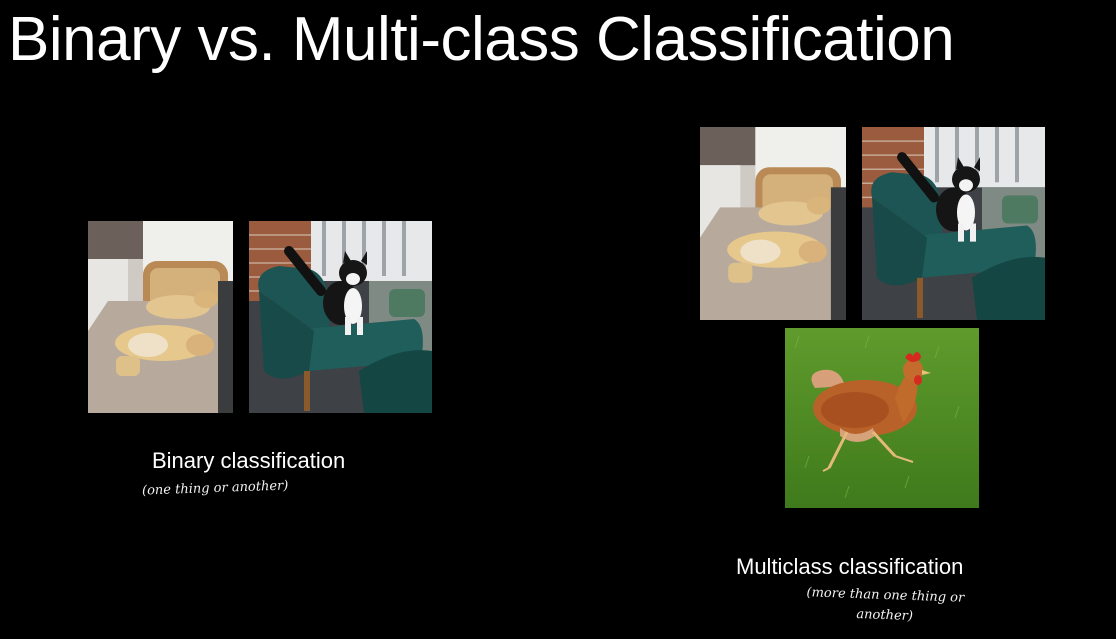  What do you see at coordinates (481, 39) in the screenshot?
I see `slide-title: Binary vs. Multi-class Classification` at bounding box center [481, 39].